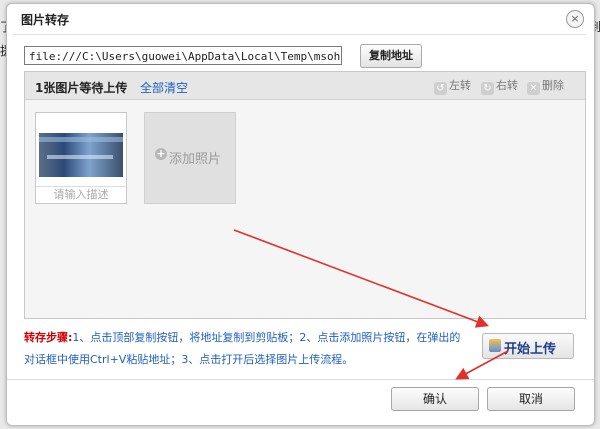  I want to click on upload-panel-header: 1张图片等待上传 全部清空 ↺ 左转 ↻ 右转 ✕ 删除, so click(305, 86).